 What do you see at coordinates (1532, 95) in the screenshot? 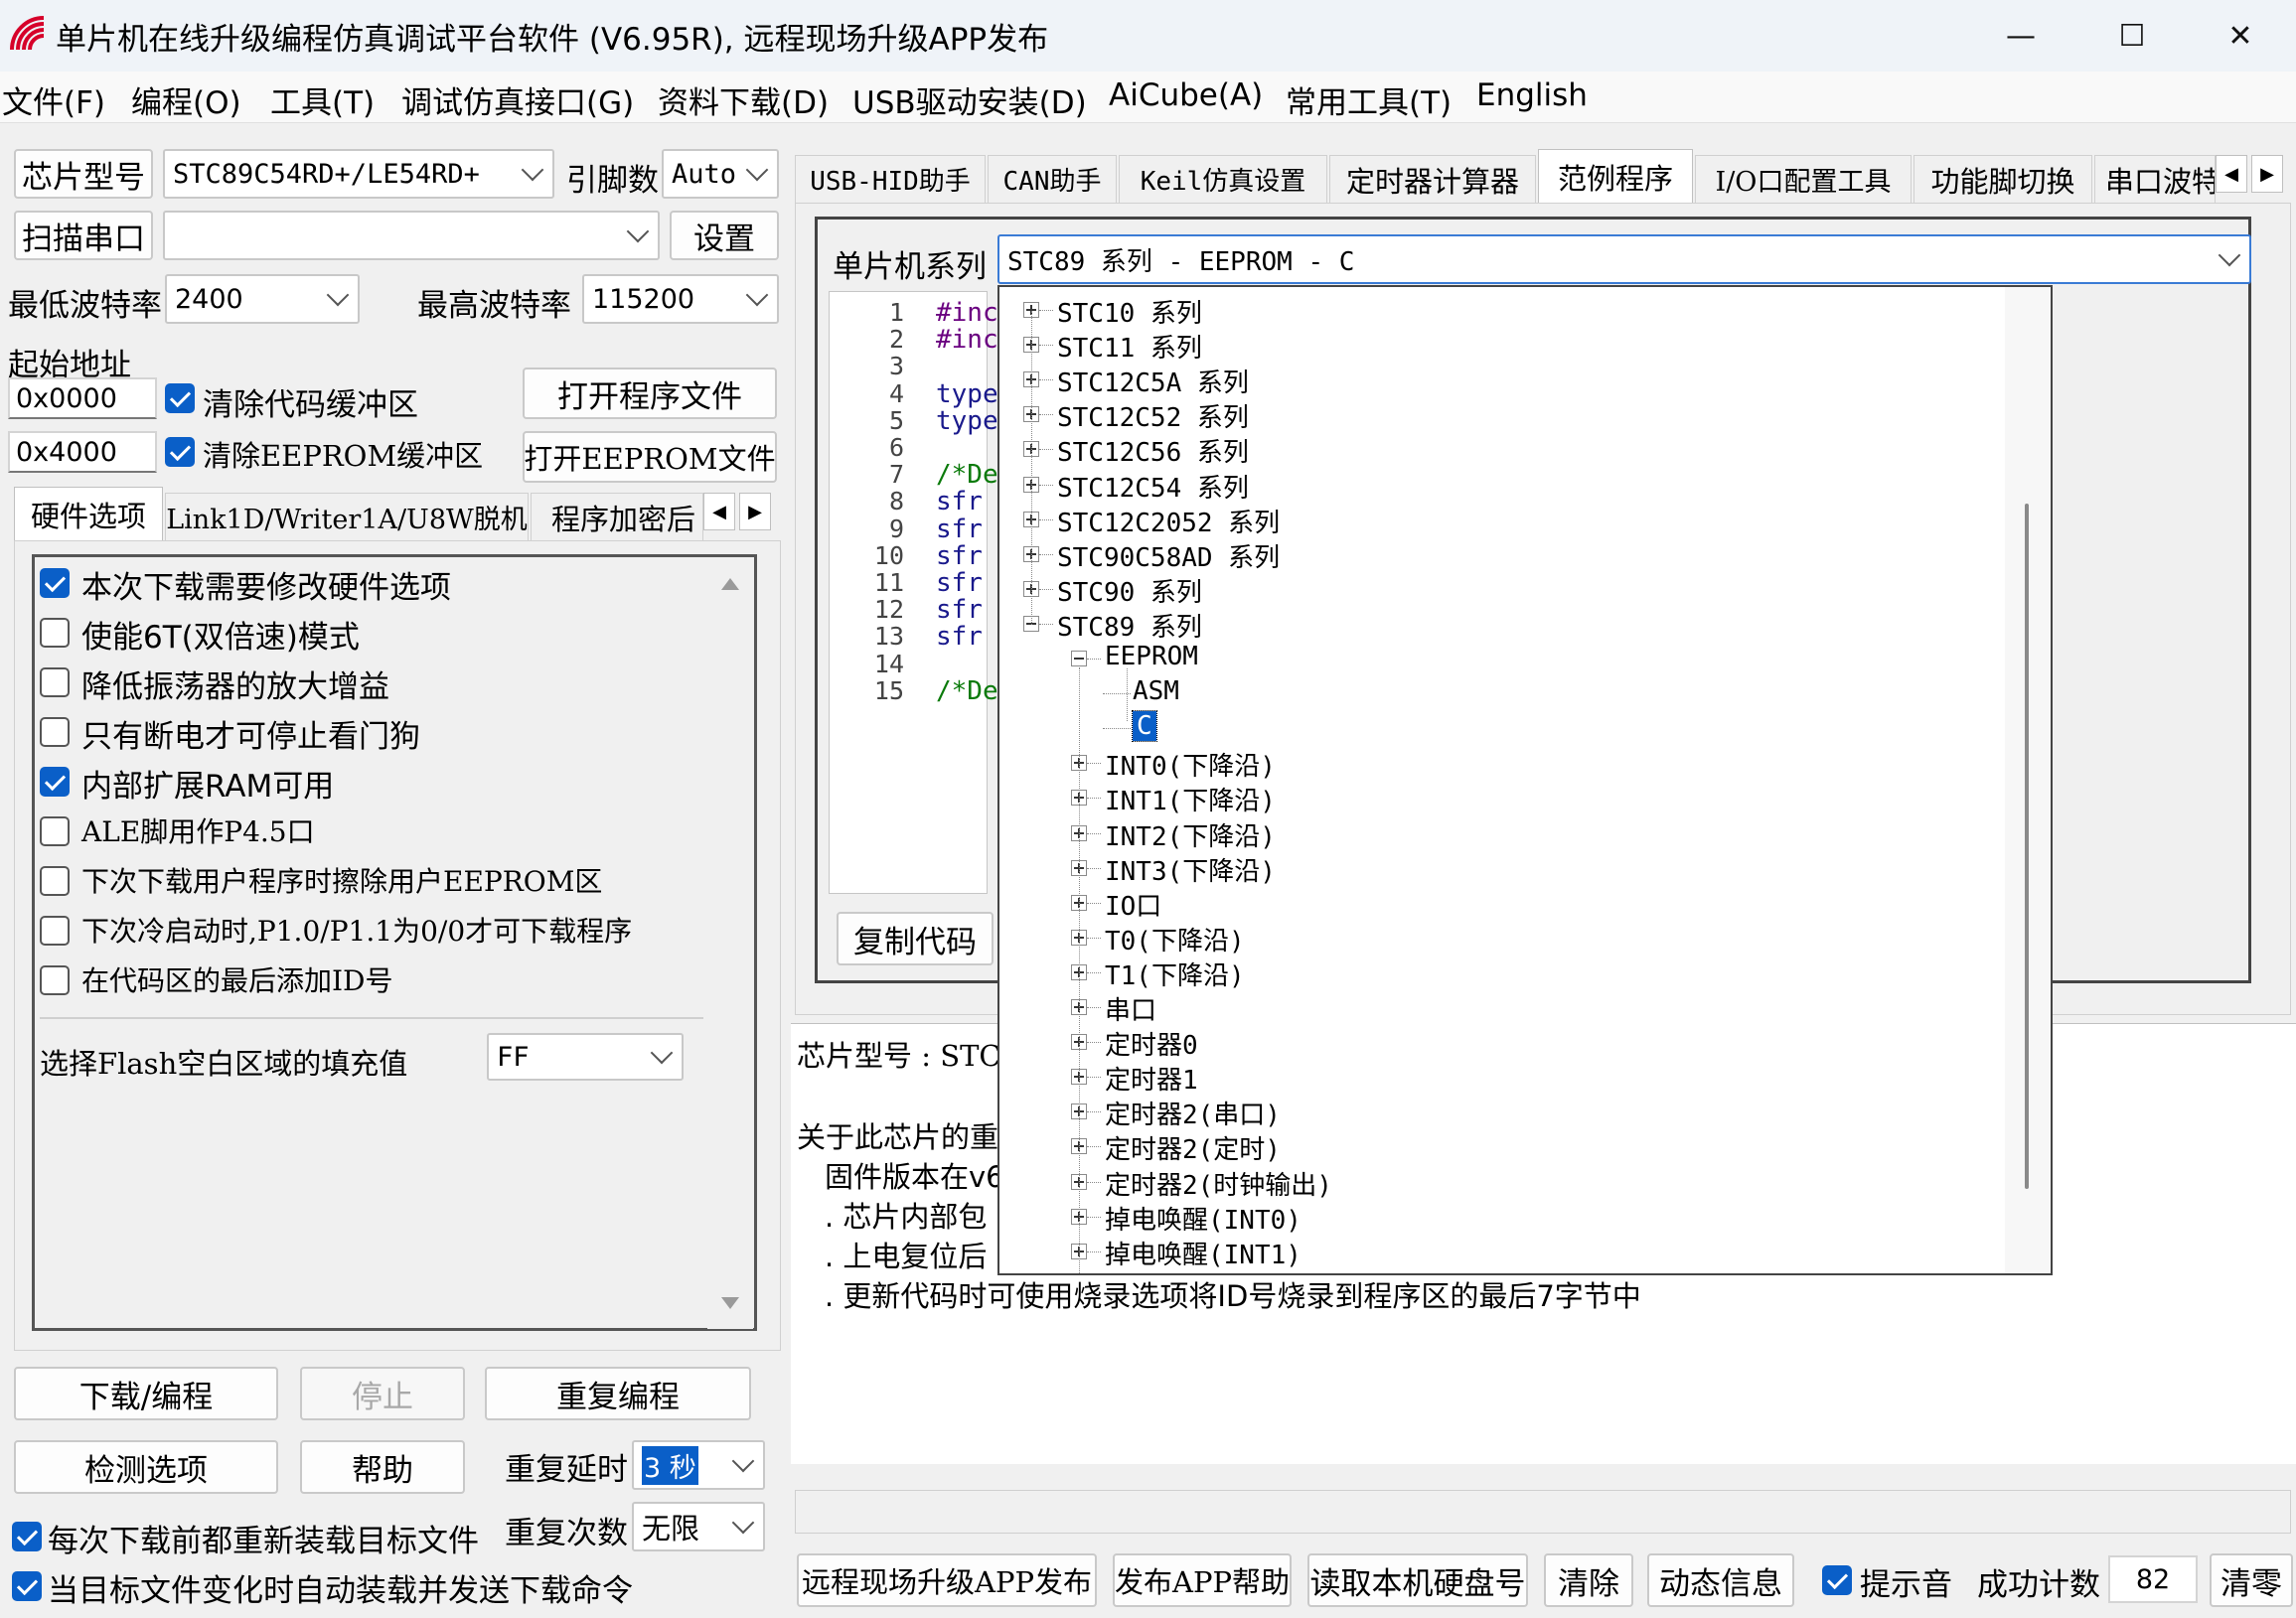
I see `menu-english: English` at bounding box center [1532, 95].